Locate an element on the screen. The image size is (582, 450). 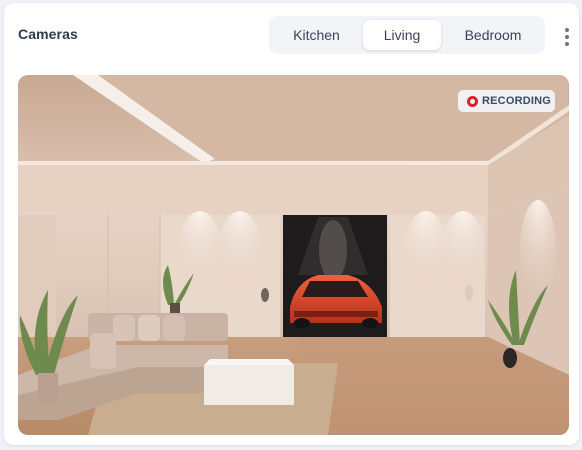
recording-label: RECORDING is located at coordinates (517, 101).